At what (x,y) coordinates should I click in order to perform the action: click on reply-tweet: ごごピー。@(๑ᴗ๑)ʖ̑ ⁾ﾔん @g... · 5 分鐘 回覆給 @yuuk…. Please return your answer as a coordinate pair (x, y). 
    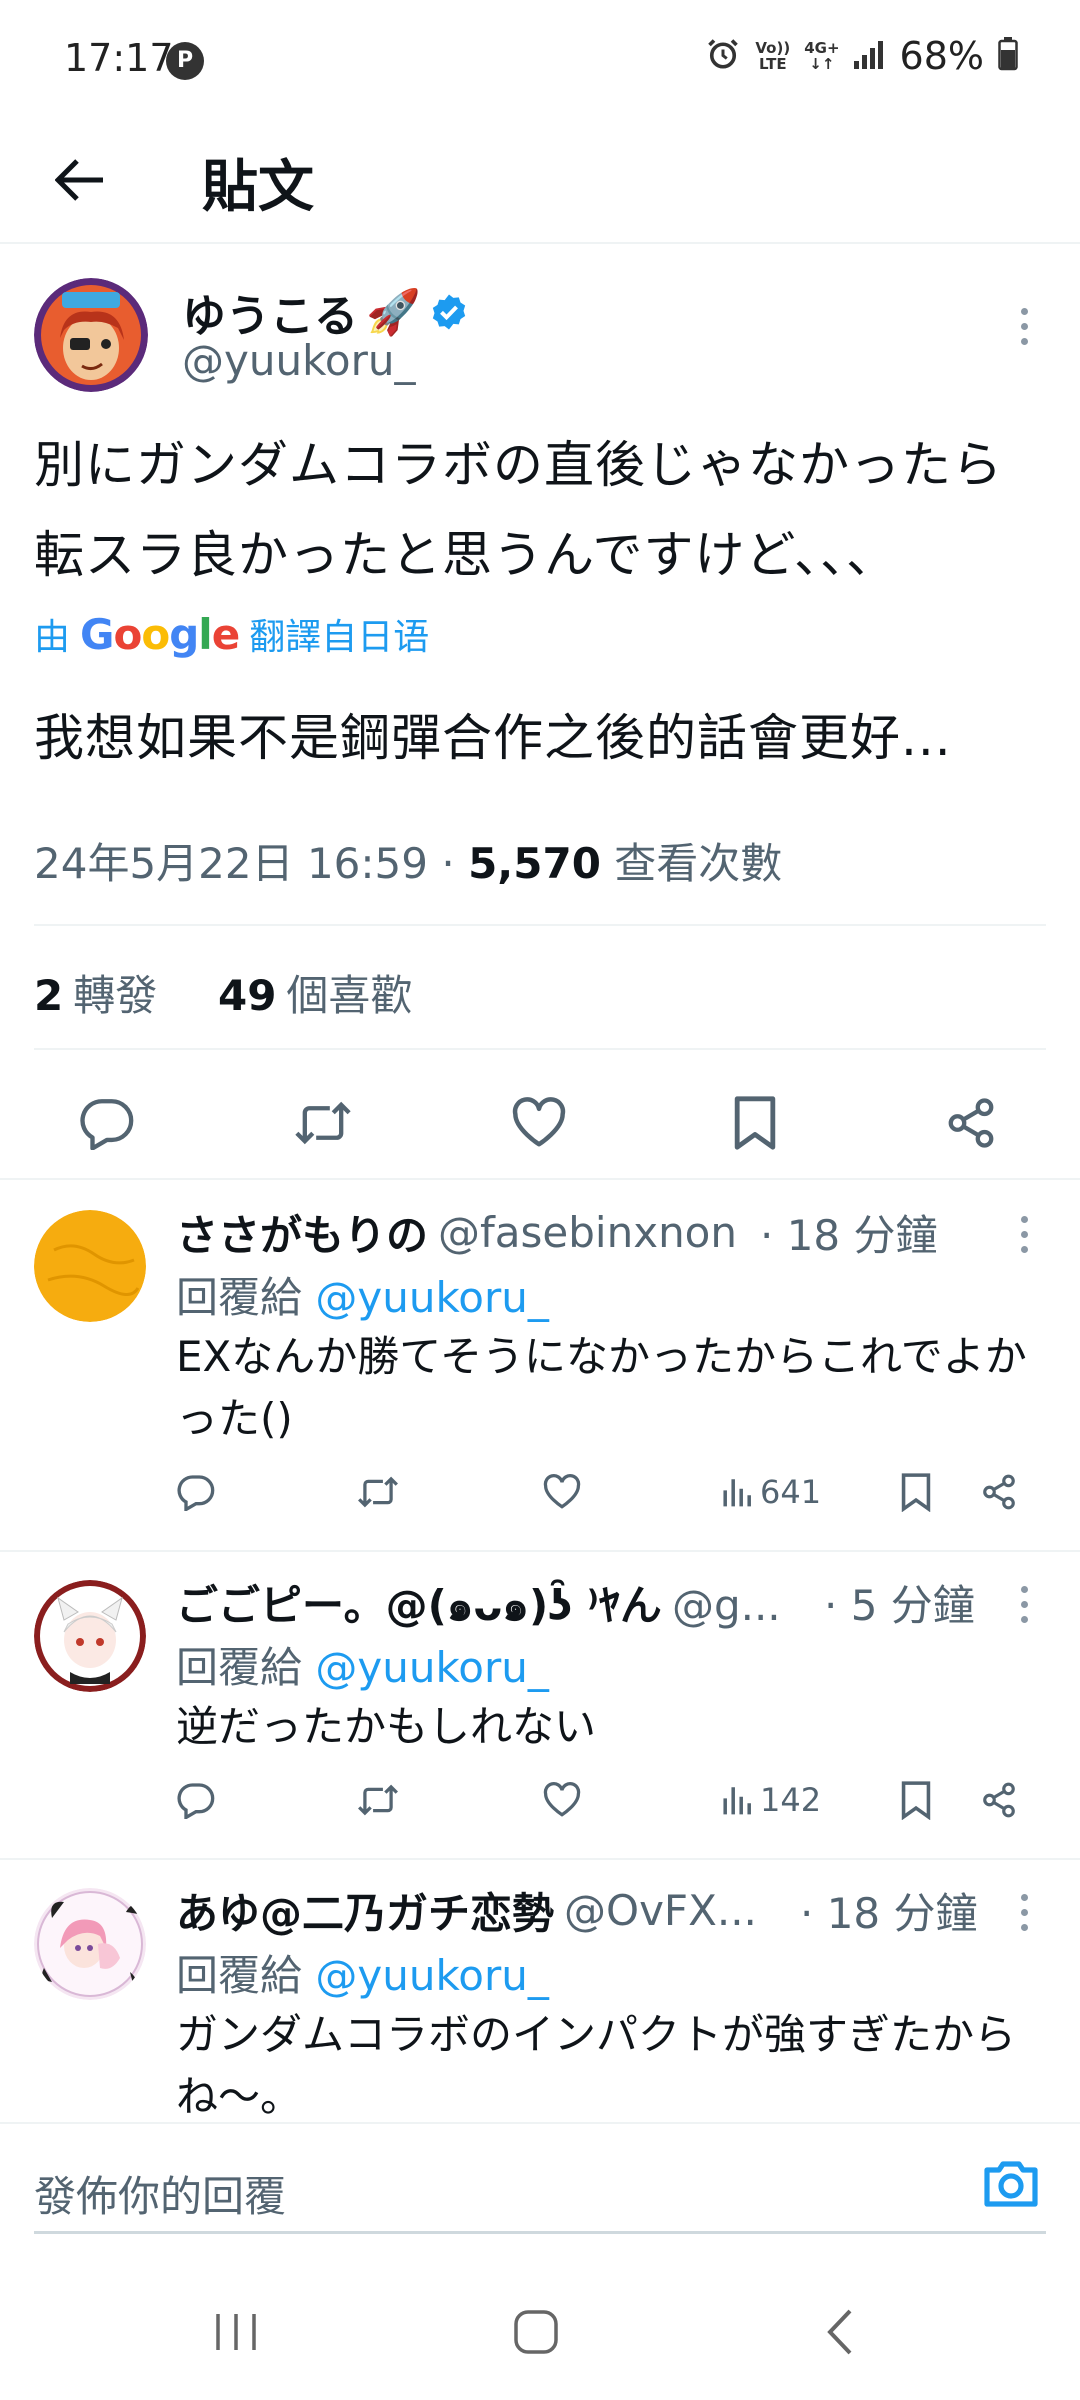
    Looking at the image, I should click on (540, 1706).